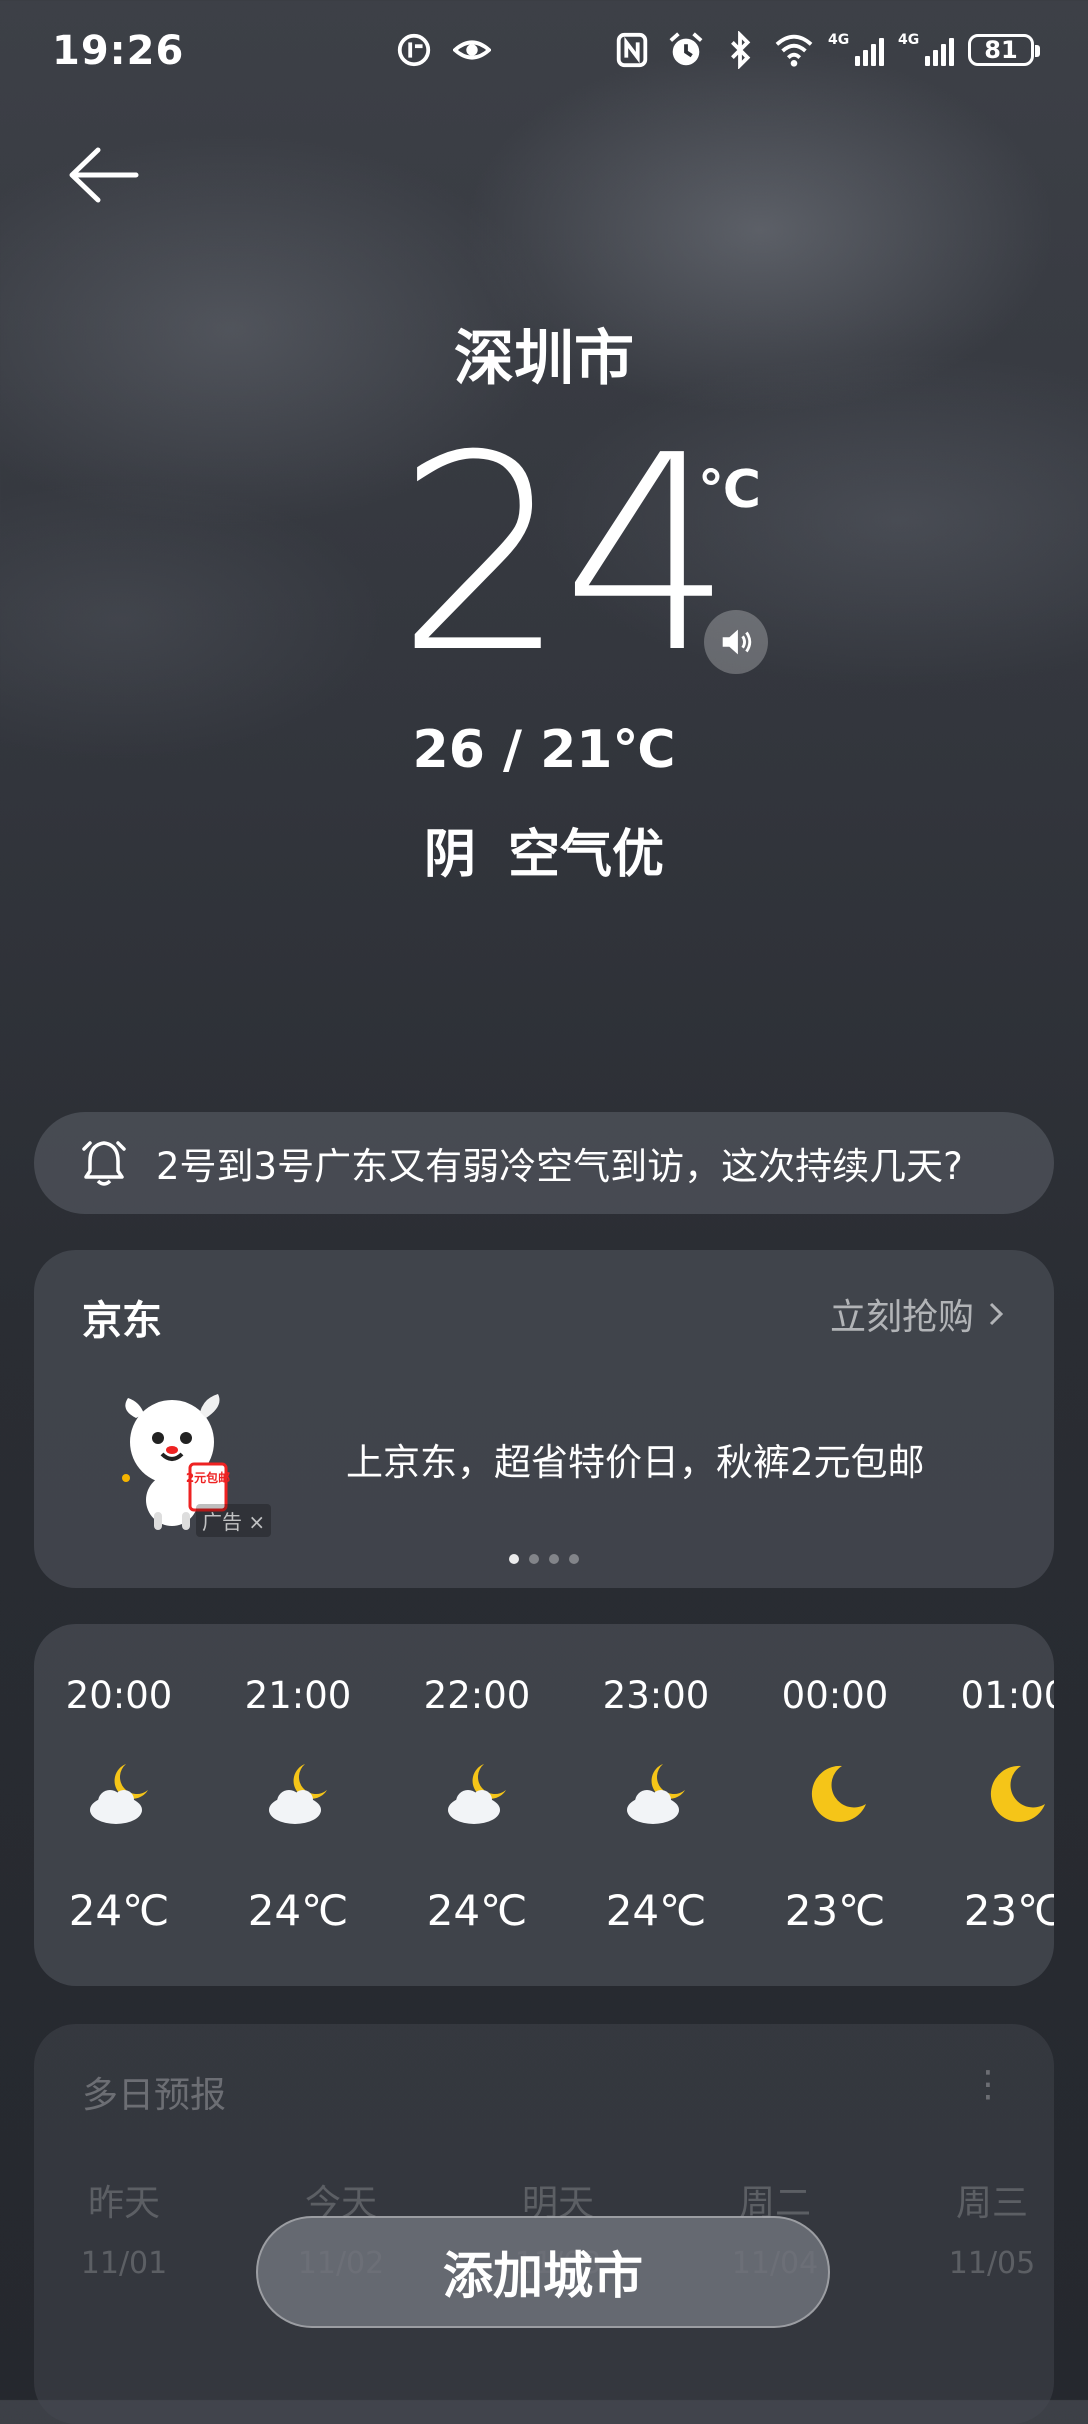 The height and width of the screenshot is (2424, 1088). I want to click on status-right-icons: 4G 4G 81, so click(826, 50).